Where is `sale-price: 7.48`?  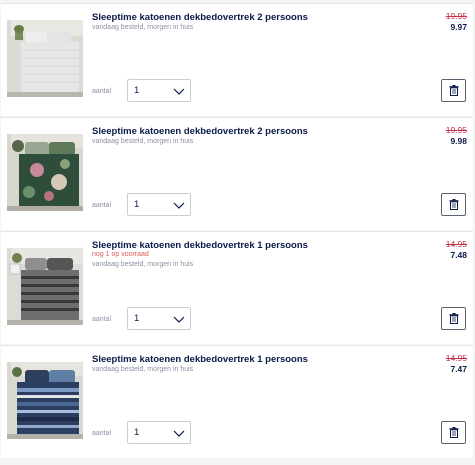 sale-price: 7.48 is located at coordinates (458, 255).